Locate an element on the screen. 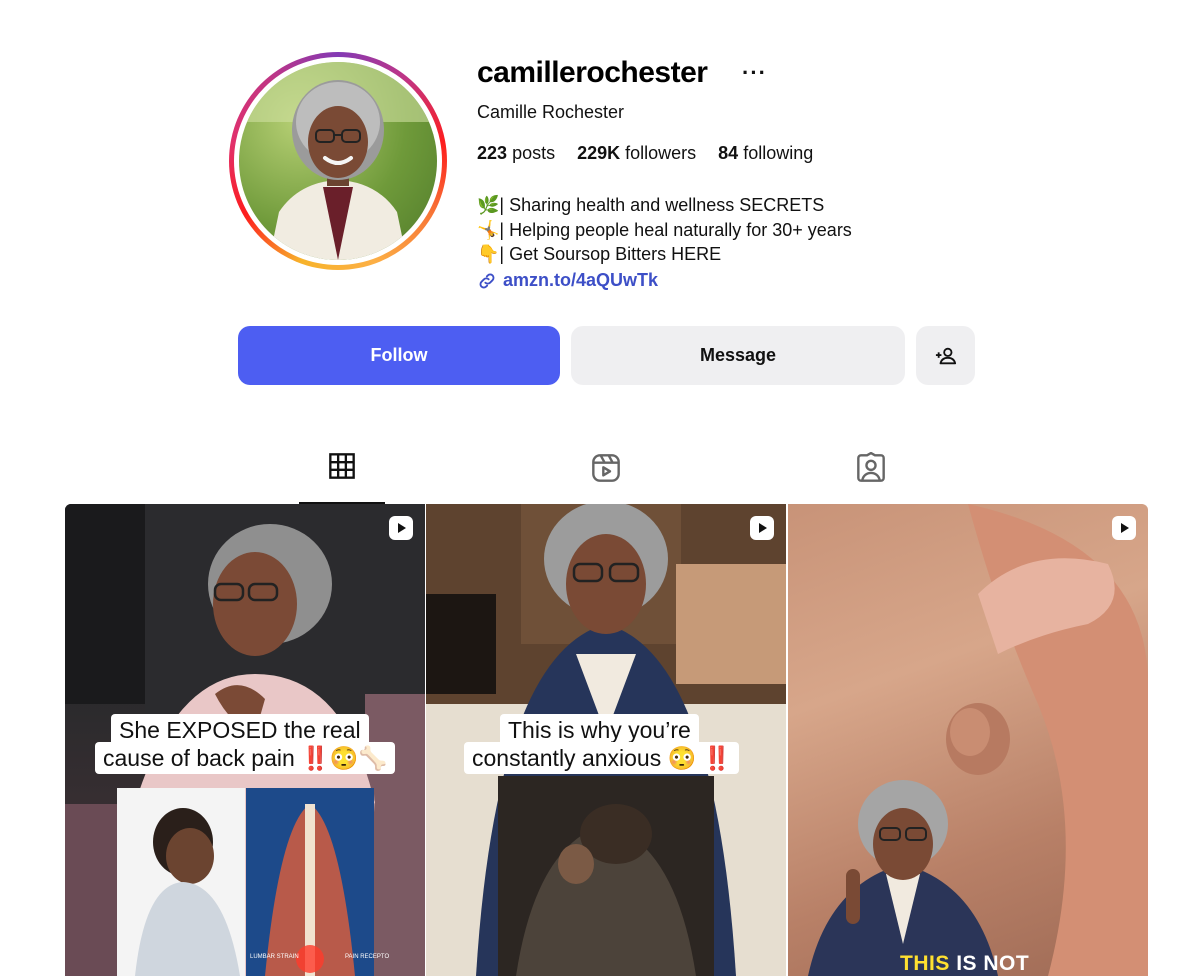 Image resolution: width=1200 pixels, height=976 pixels. followers-label: followers is located at coordinates (661, 153).